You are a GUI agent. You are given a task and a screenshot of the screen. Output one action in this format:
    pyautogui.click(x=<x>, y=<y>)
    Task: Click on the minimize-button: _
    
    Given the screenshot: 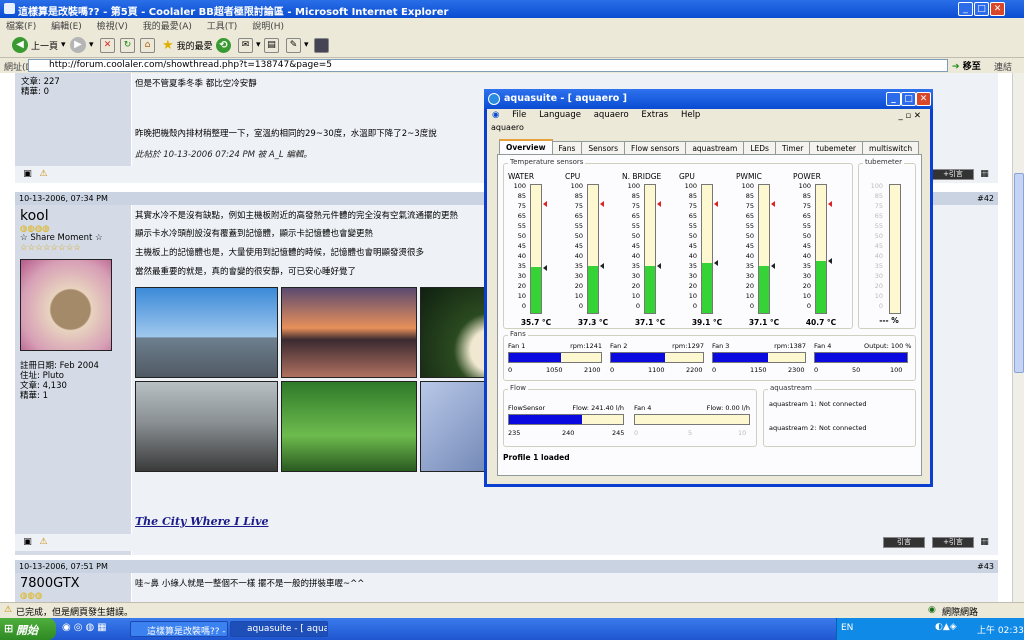 What is the action you would take?
    pyautogui.click(x=965, y=9)
    